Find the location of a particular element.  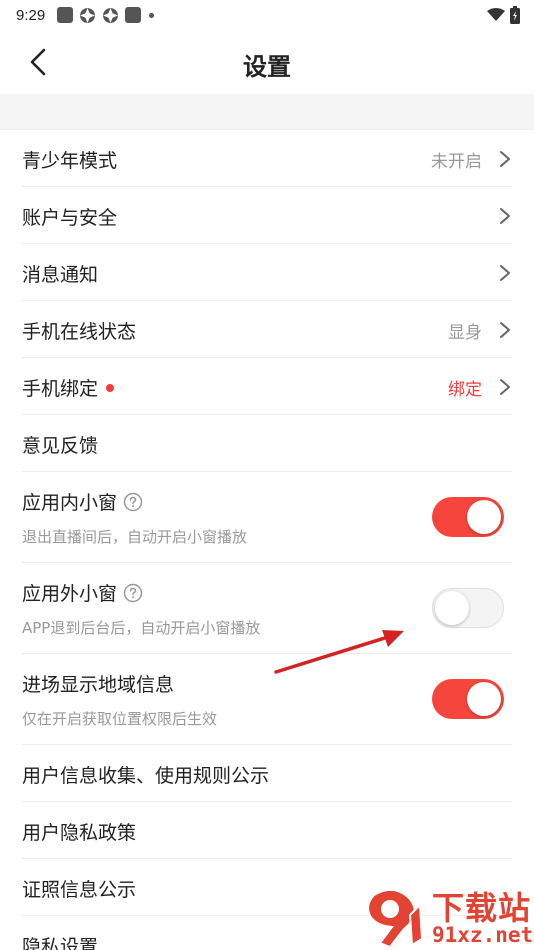

notification-icons is located at coordinates (106, 15).